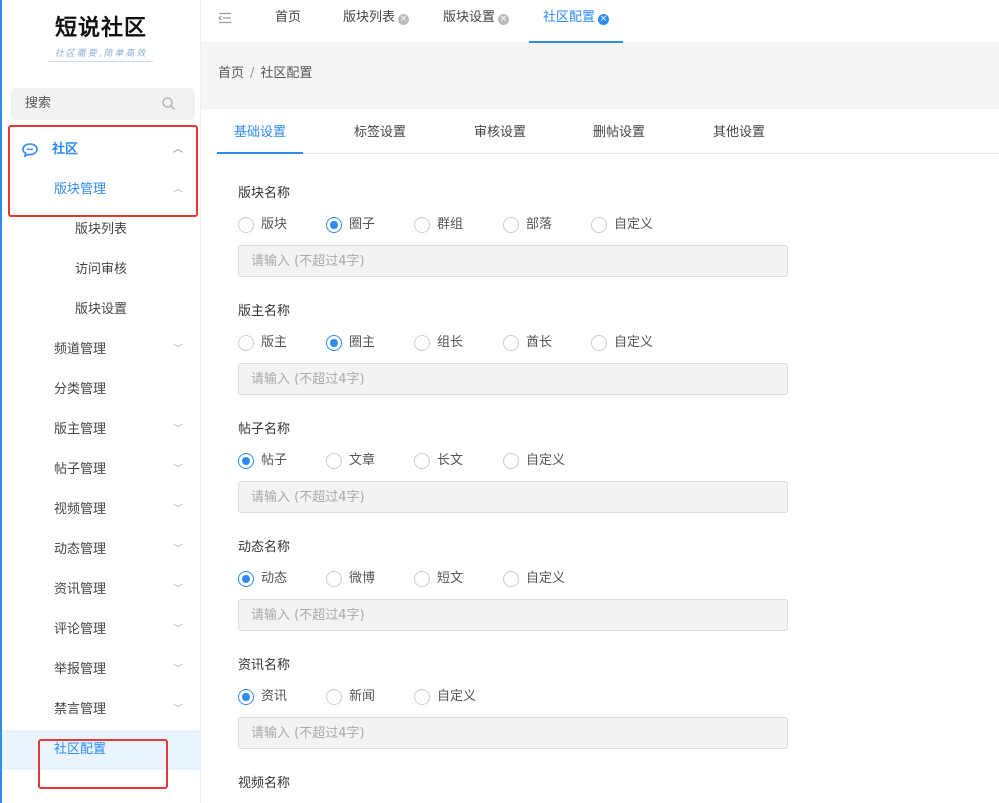 The width and height of the screenshot is (999, 803). What do you see at coordinates (101, 190) in the screenshot?
I see `sidebar-item-board-mgmt: 版块管理 ︿` at bounding box center [101, 190].